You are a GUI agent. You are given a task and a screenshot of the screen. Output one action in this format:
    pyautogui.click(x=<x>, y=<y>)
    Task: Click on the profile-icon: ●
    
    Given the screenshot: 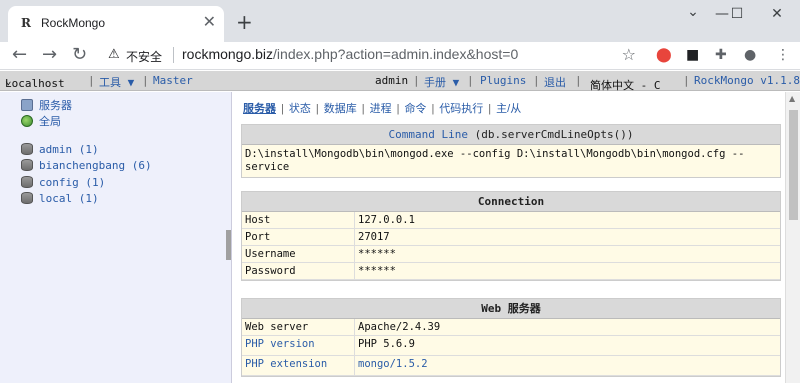 What is the action you would take?
    pyautogui.click(x=750, y=55)
    